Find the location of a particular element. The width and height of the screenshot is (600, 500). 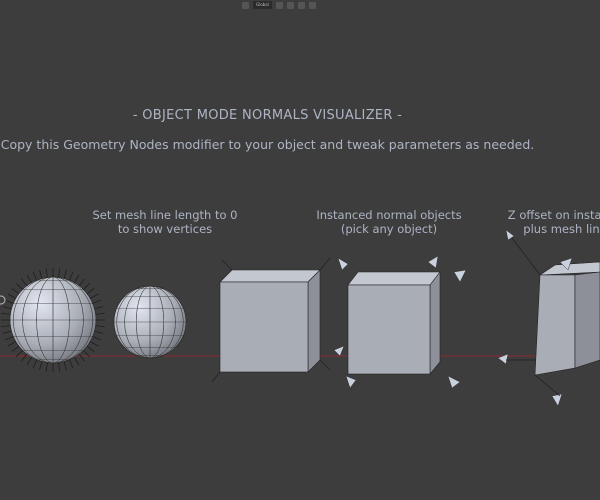

light-gizmo-icon is located at coordinates (3, 300).